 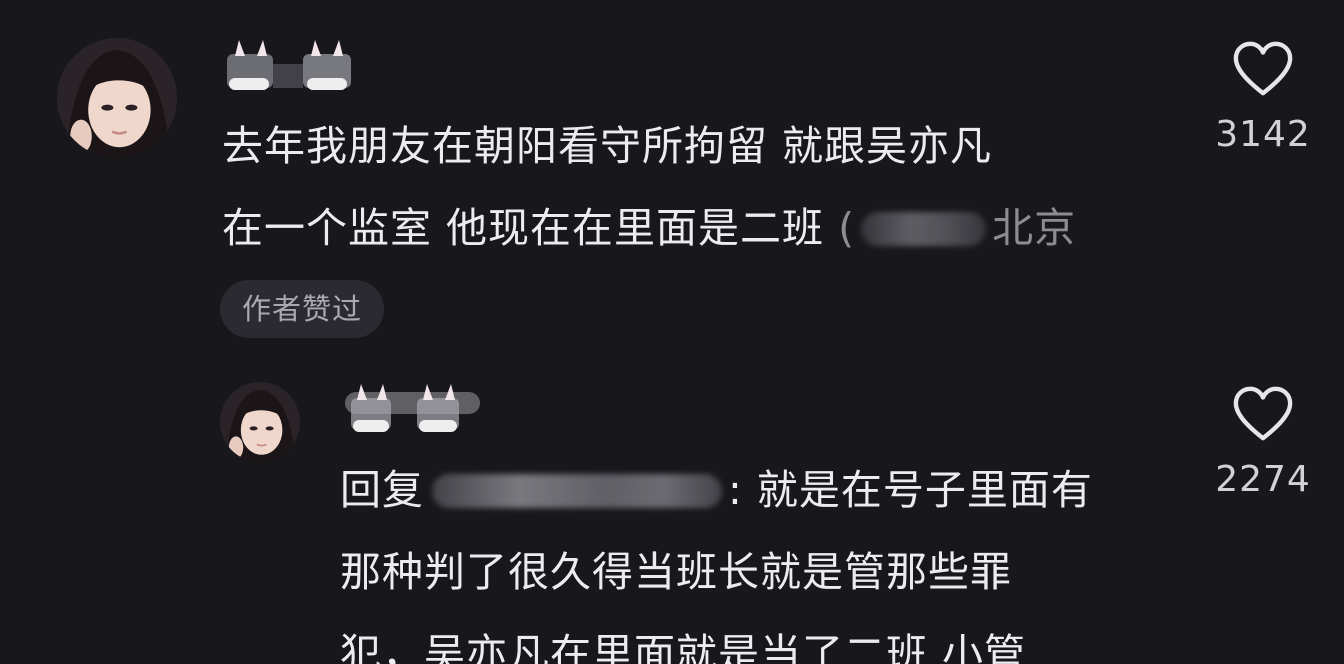 I want to click on reply-line: 犯，吴亦凡在里面就是当了二班 小管, so click(x=683, y=647).